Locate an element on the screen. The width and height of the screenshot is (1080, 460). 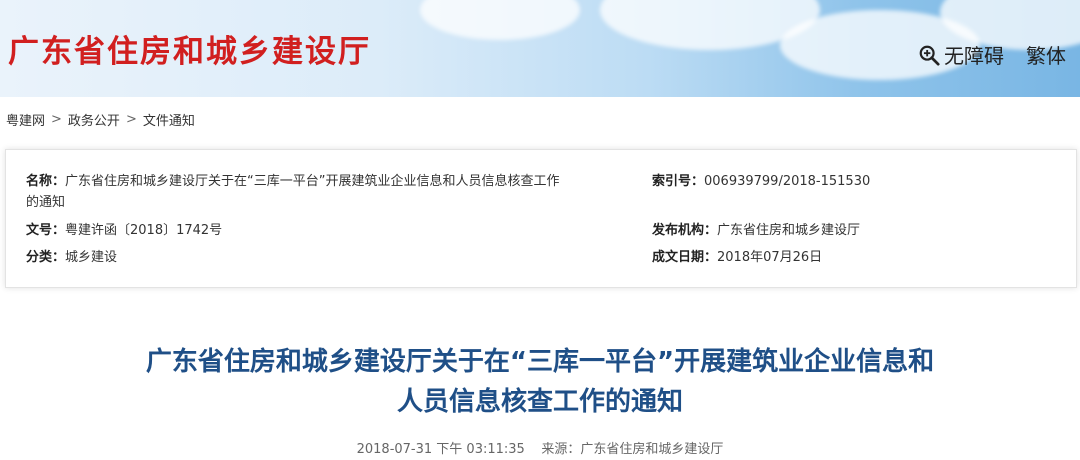
accessibility-label: 无障碍 is located at coordinates (974, 56).